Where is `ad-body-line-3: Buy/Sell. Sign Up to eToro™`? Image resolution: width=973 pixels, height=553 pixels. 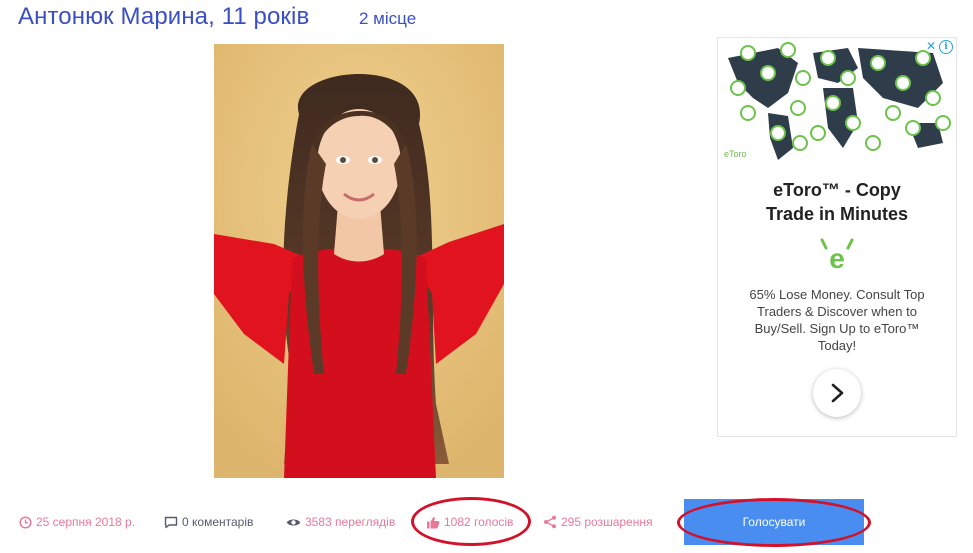 ad-body-line-3: Buy/Sell. Sign Up to eToro™ is located at coordinates (837, 328).